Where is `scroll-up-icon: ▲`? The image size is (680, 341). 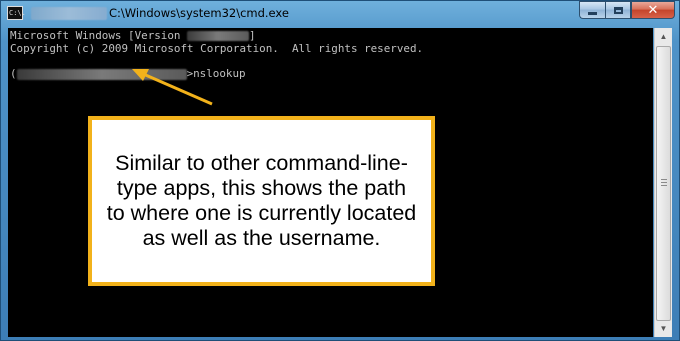 scroll-up-icon: ▲ is located at coordinates (663, 36).